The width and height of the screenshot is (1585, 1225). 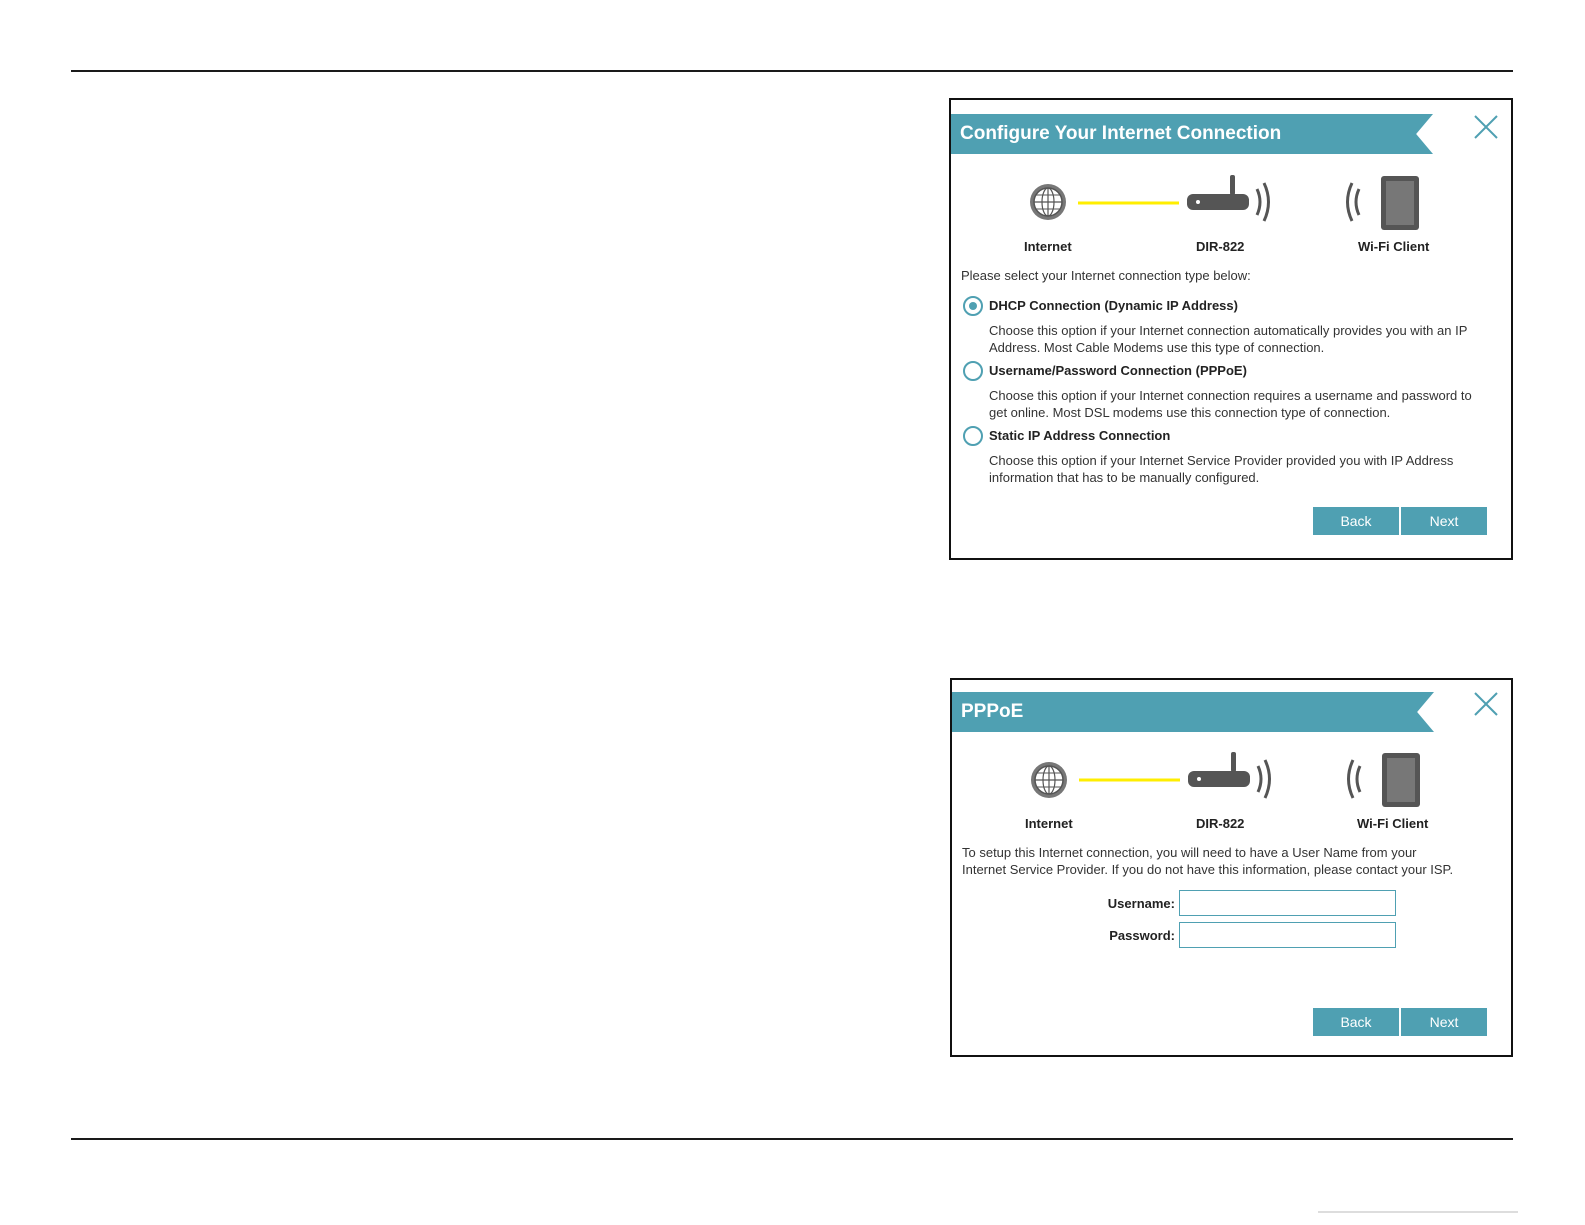 What do you see at coordinates (1141, 903) in the screenshot?
I see `username-label: Username:` at bounding box center [1141, 903].